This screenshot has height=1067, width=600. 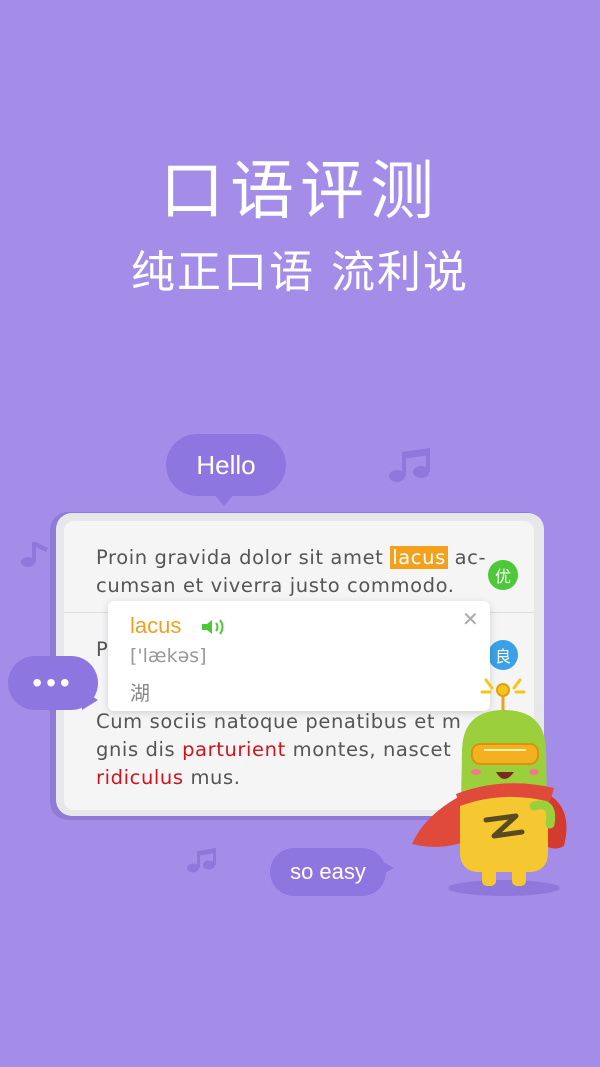 What do you see at coordinates (234, 749) in the screenshot?
I see `mispronounced-word: parturient` at bounding box center [234, 749].